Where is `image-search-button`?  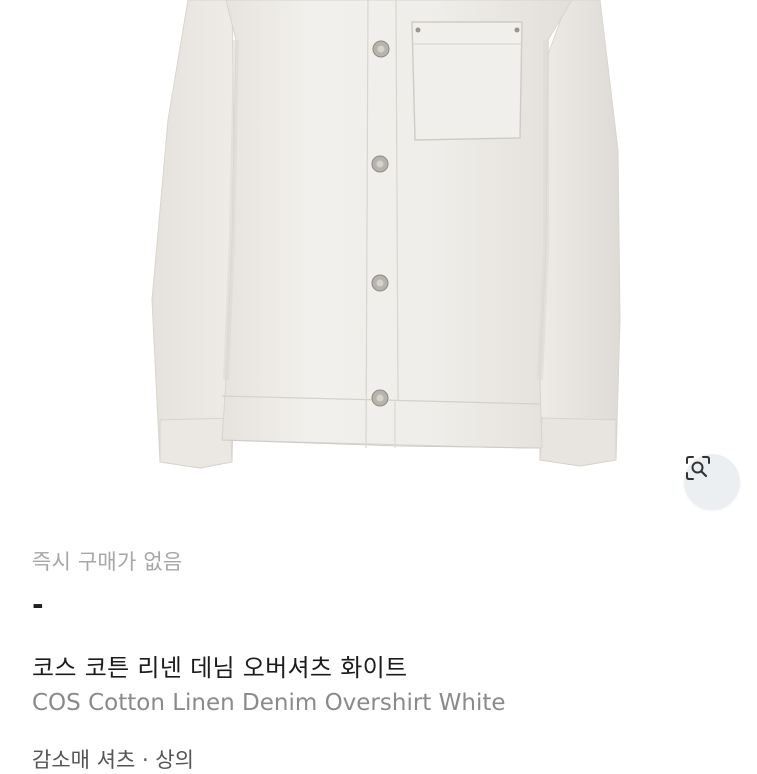 image-search-button is located at coordinates (712, 482).